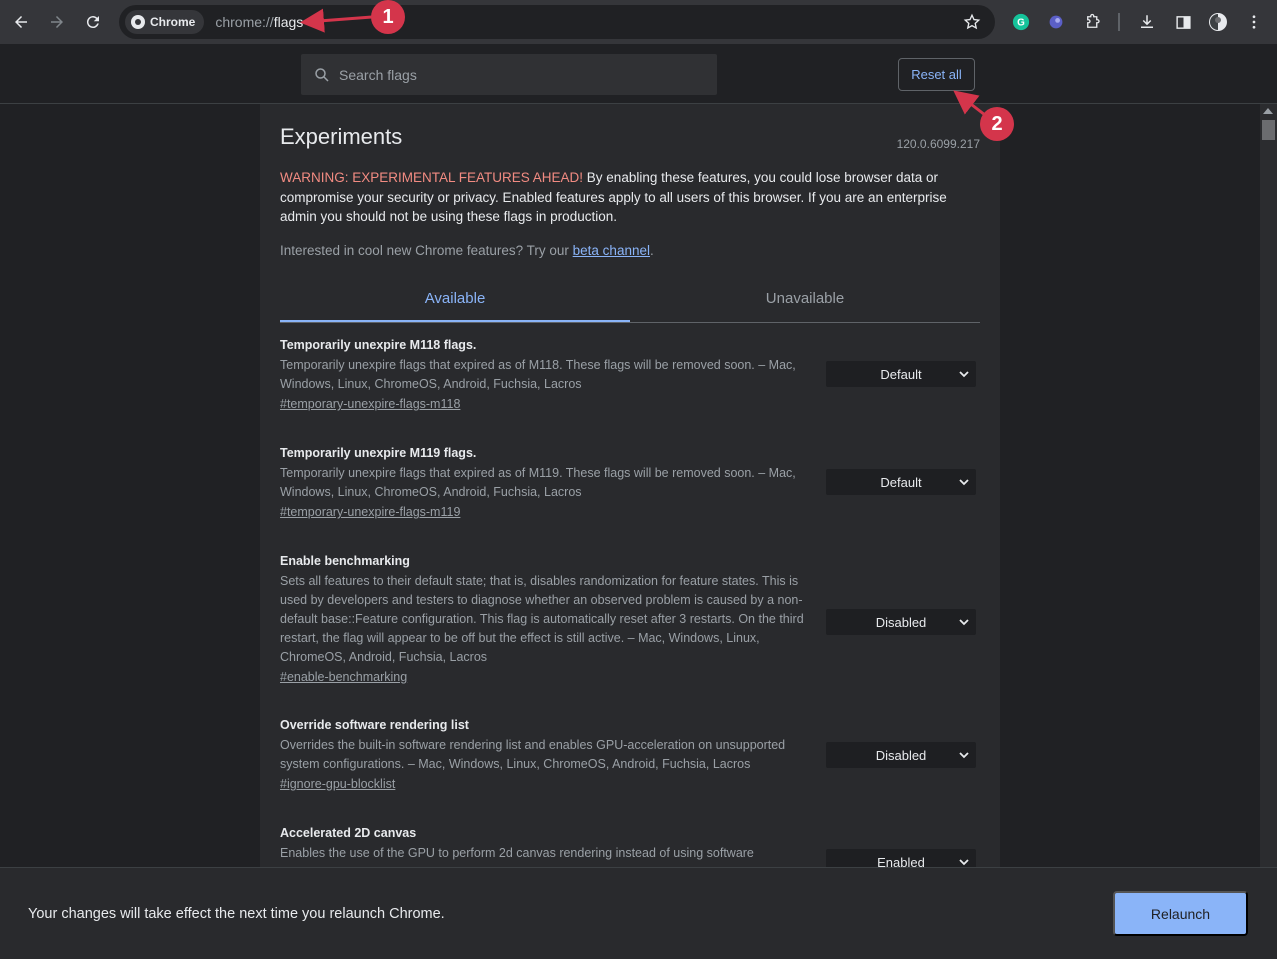 Image resolution: width=1277 pixels, height=959 pixels. I want to click on address-bar: Chrome chrome://flags, so click(557, 22).